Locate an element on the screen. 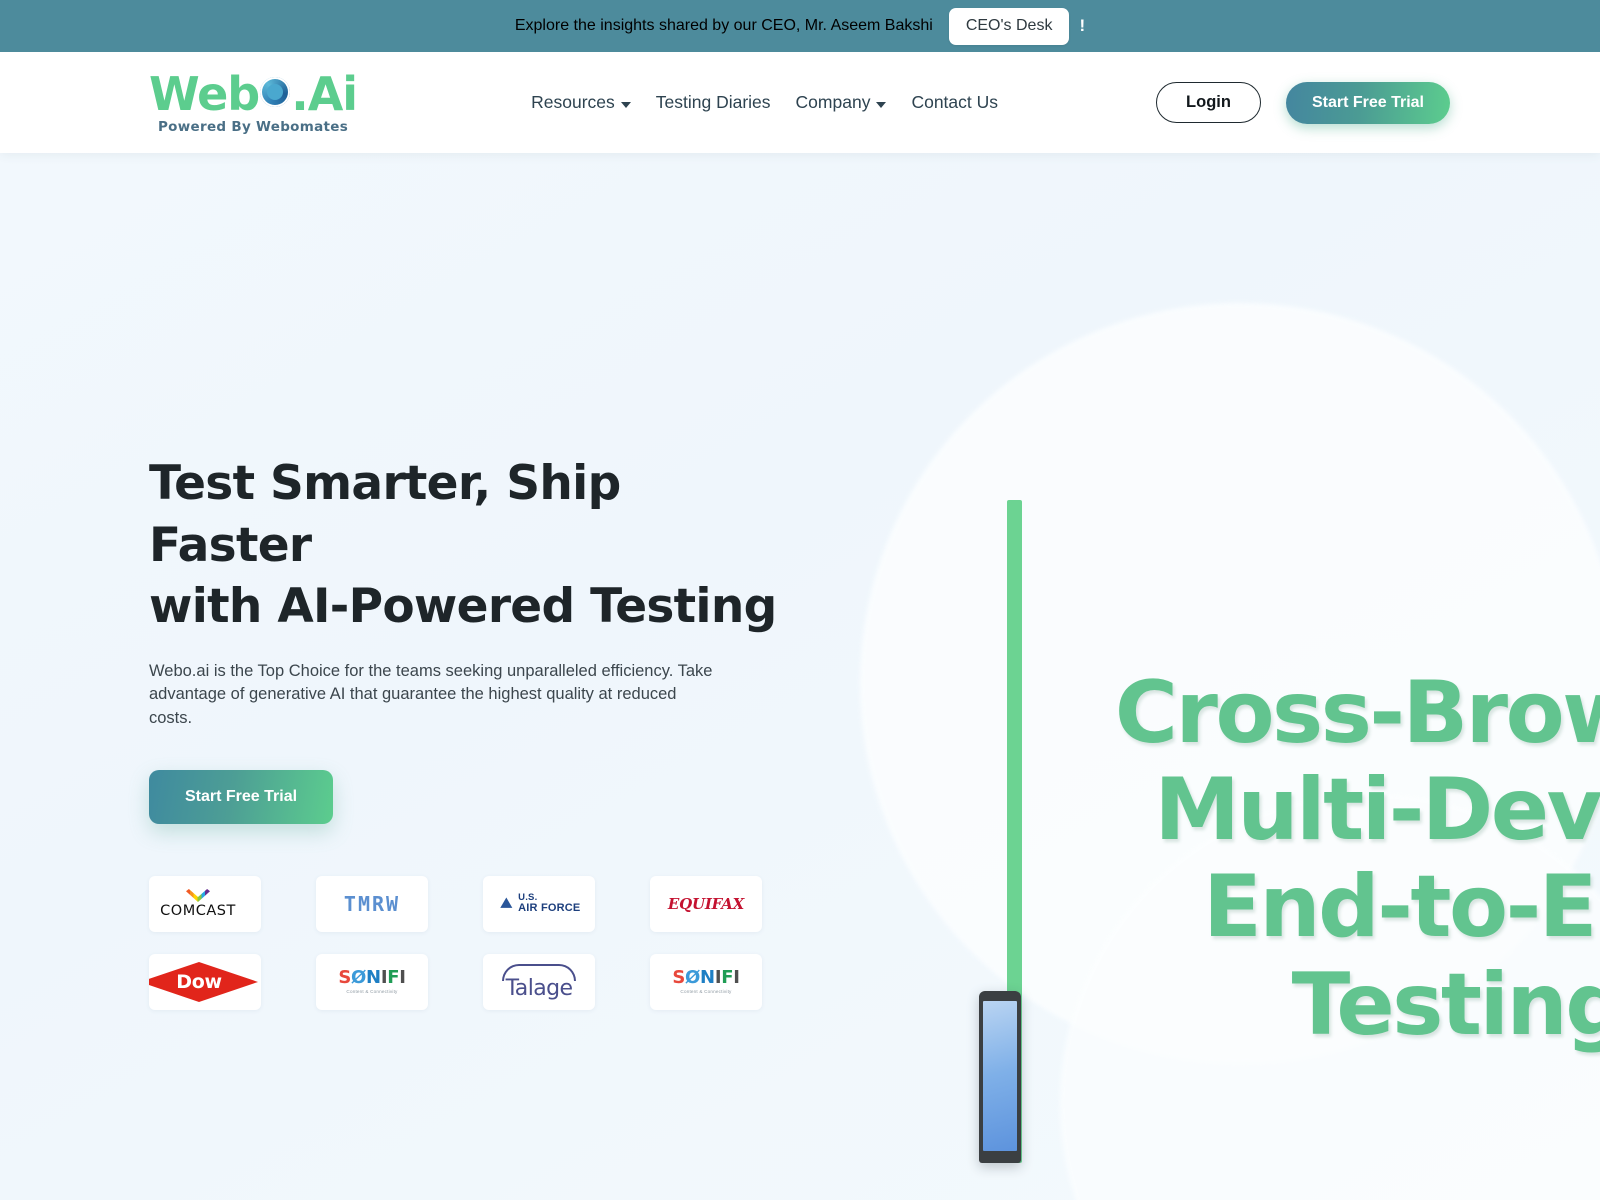 The image size is (1600, 1200). nav-item-testing-diaries: Testing Diaries is located at coordinates (713, 102).